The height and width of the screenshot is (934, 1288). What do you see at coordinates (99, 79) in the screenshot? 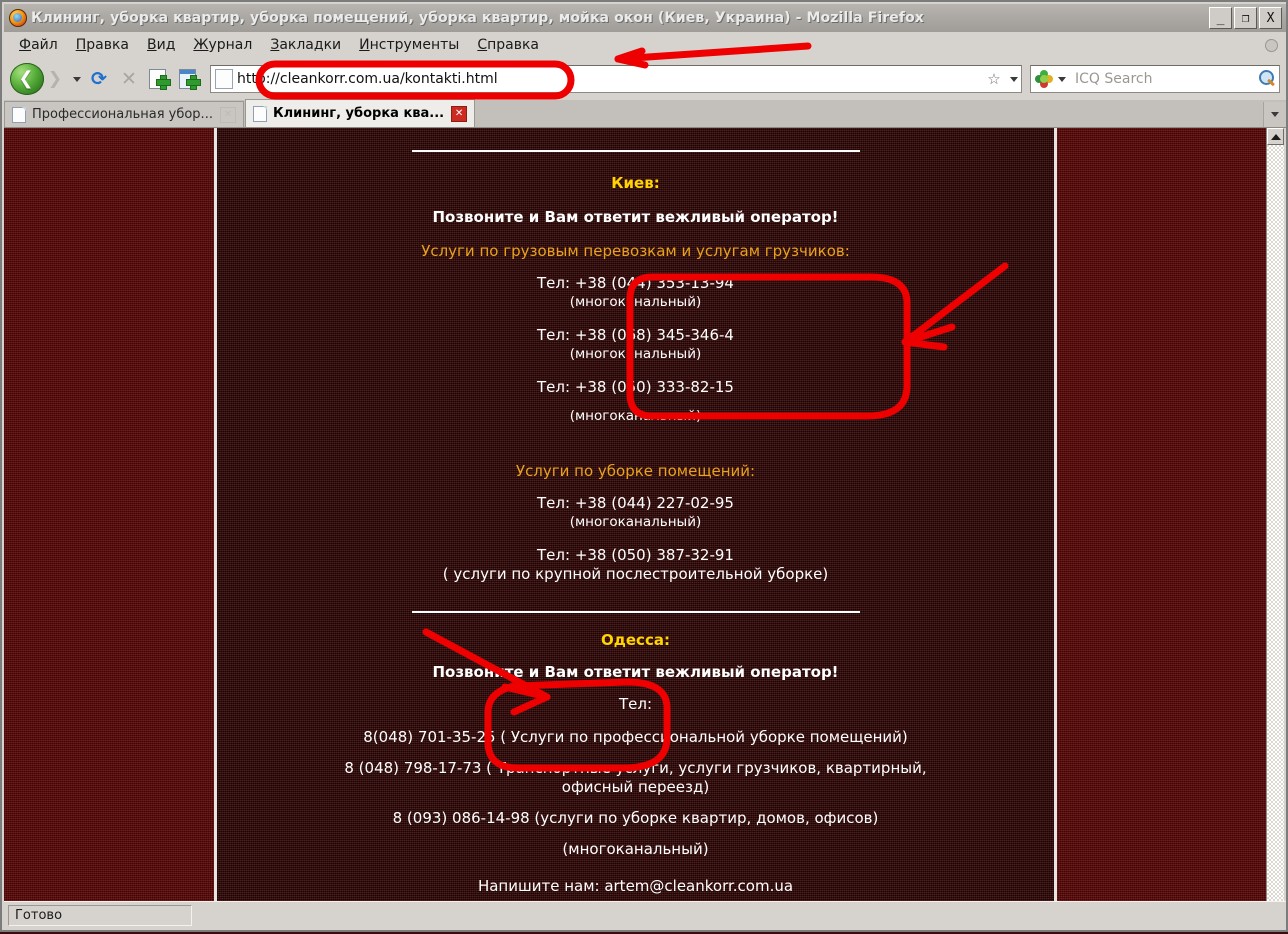
I see `reload-button: ⟳` at bounding box center [99, 79].